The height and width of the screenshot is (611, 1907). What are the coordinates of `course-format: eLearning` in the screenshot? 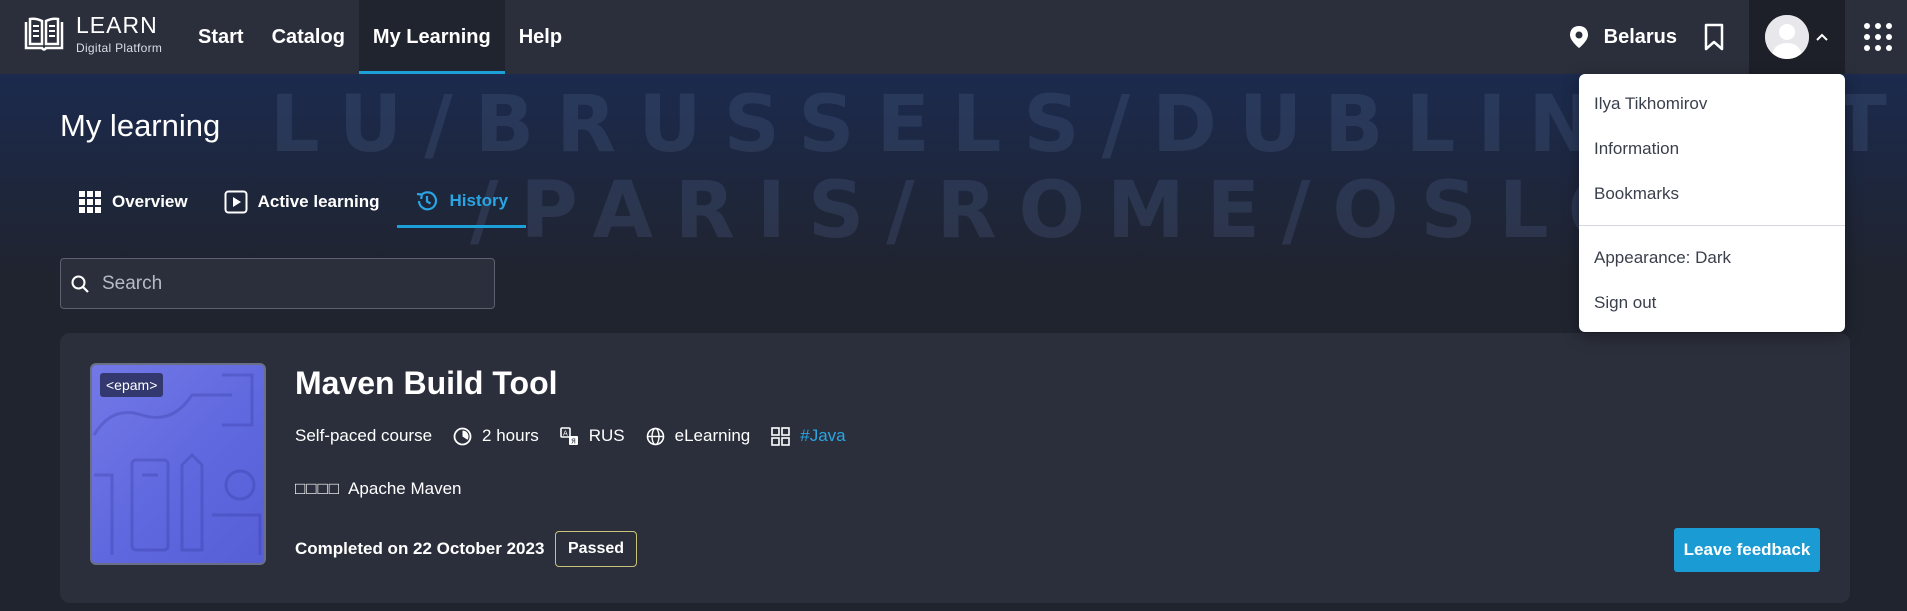 It's located at (698, 436).